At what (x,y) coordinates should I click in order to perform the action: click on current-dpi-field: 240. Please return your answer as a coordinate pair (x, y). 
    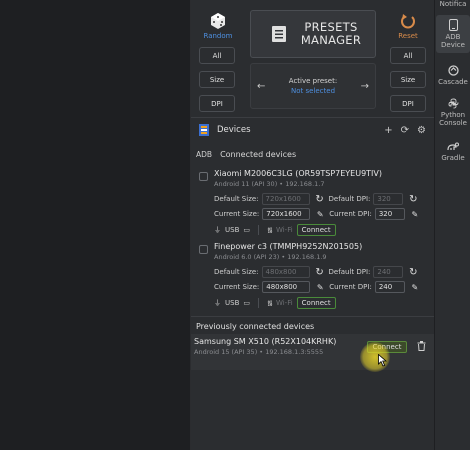
    Looking at the image, I should click on (389, 287).